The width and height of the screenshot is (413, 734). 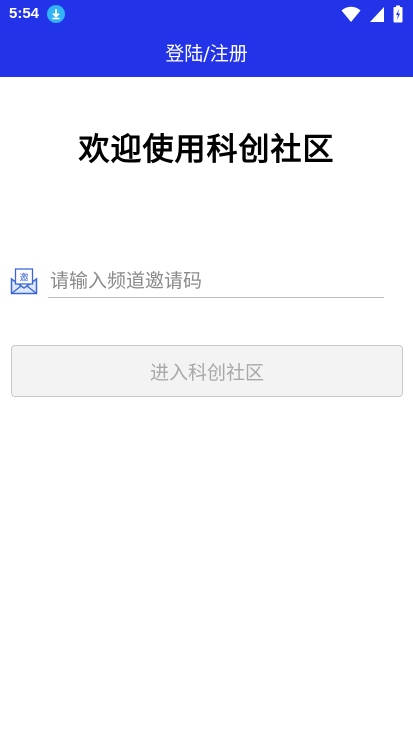 I want to click on invite-code-input, so click(x=216, y=281).